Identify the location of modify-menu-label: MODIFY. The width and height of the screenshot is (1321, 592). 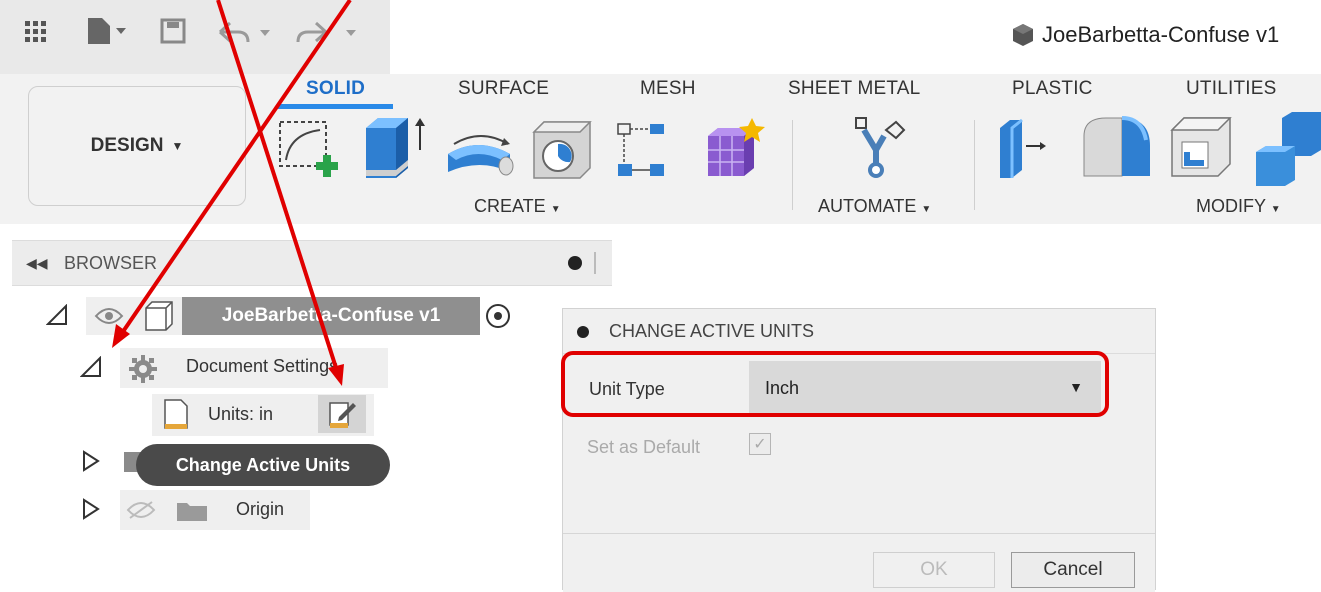
(1231, 206).